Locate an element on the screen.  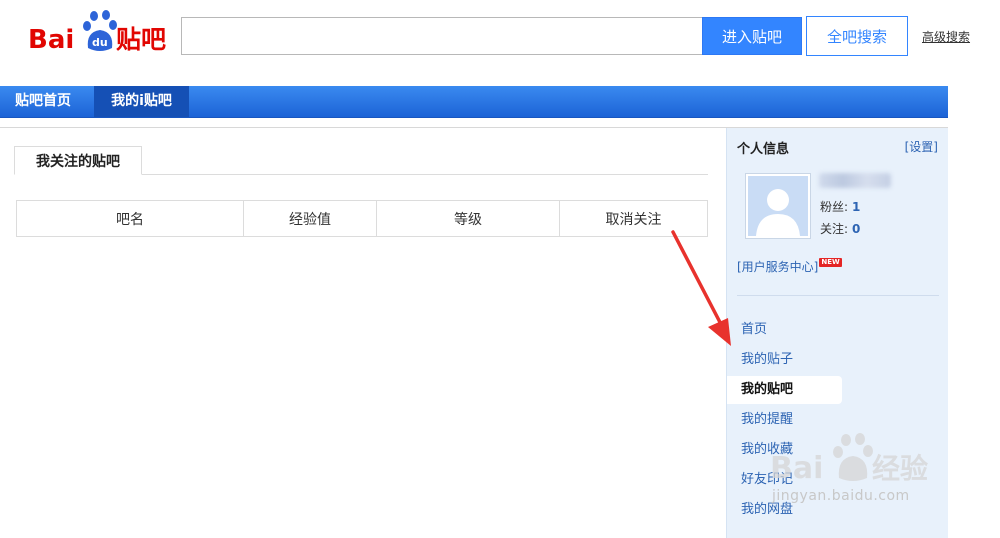
main-nav-bar: 贴吧首页 我的i贴吧 is located at coordinates (474, 102).